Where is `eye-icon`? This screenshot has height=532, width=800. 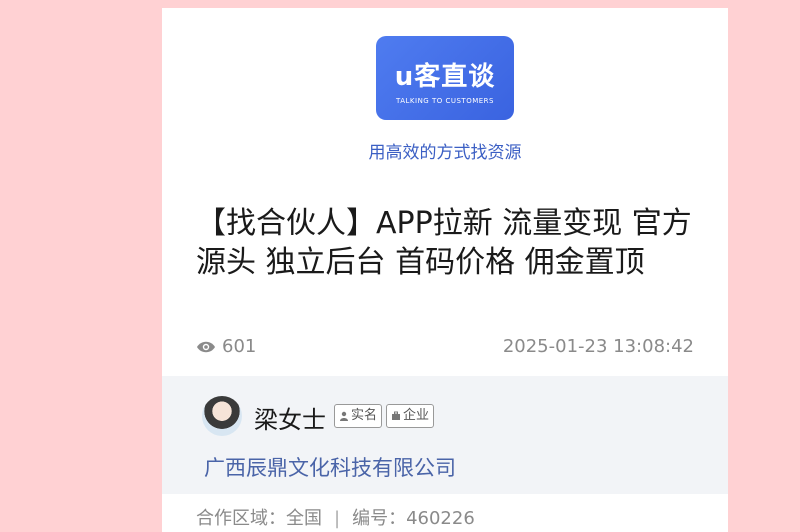 eye-icon is located at coordinates (206, 346).